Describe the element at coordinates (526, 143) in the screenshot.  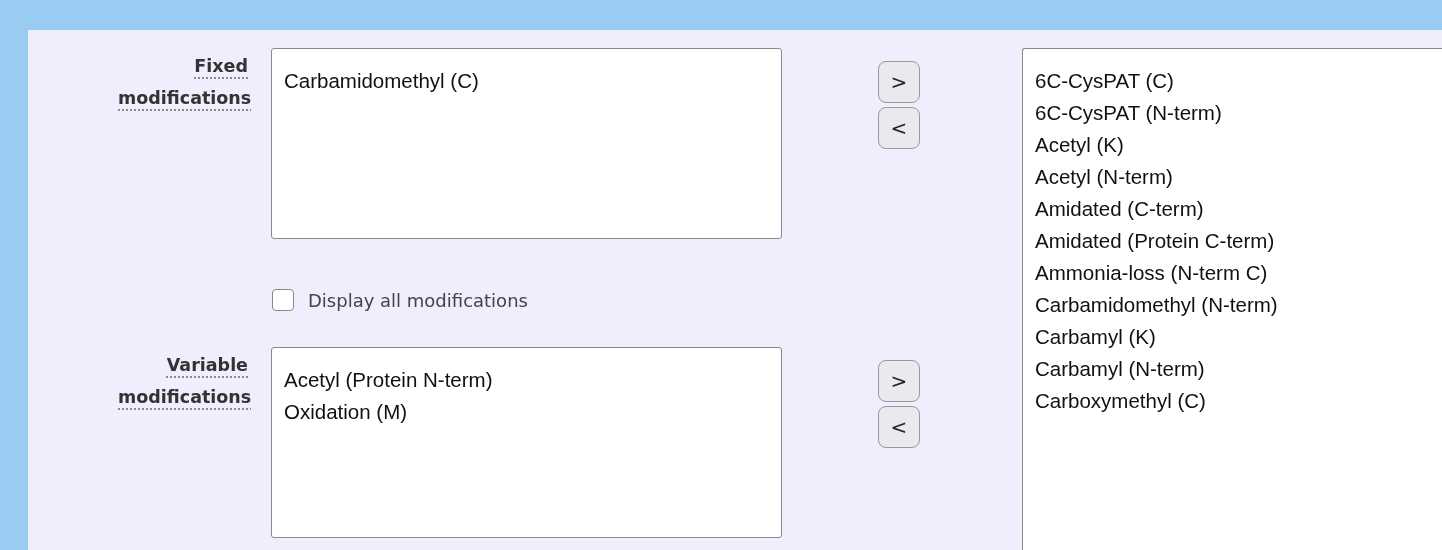
I see `selected-list: Carbamidomethyl (C)` at that location.